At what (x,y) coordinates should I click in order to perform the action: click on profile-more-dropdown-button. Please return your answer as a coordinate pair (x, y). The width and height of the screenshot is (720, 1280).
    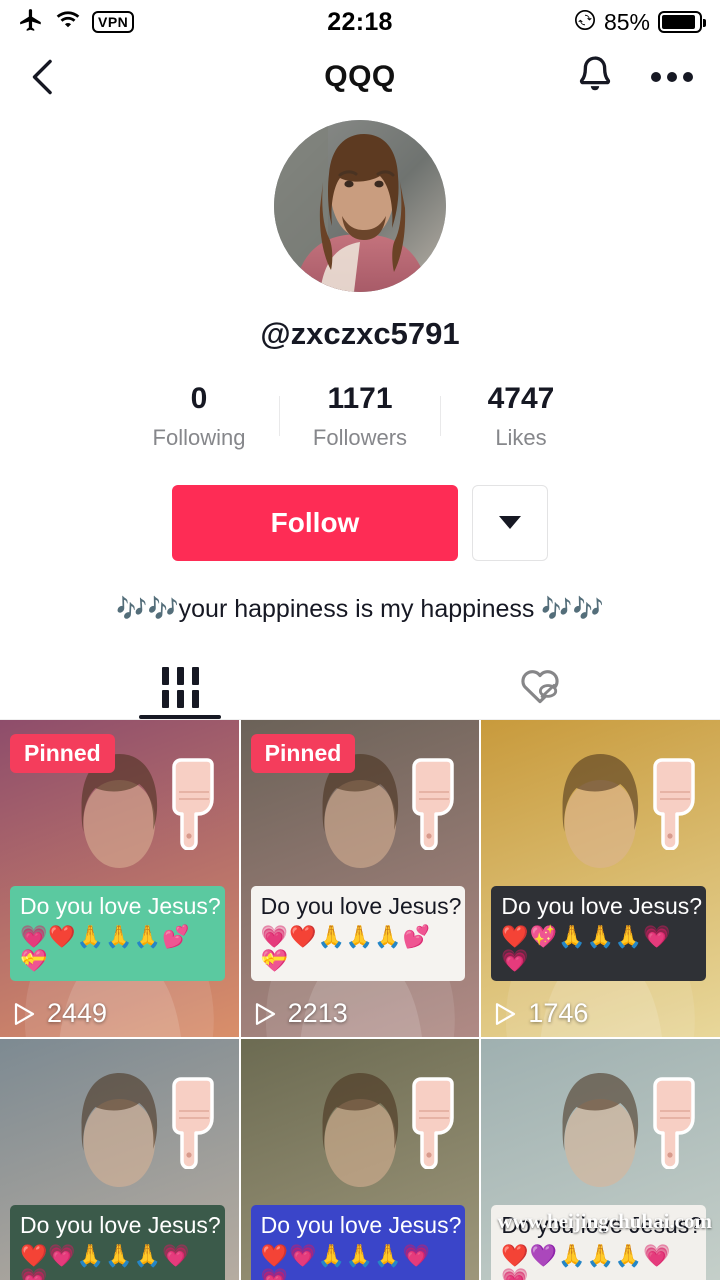
    Looking at the image, I should click on (510, 522).